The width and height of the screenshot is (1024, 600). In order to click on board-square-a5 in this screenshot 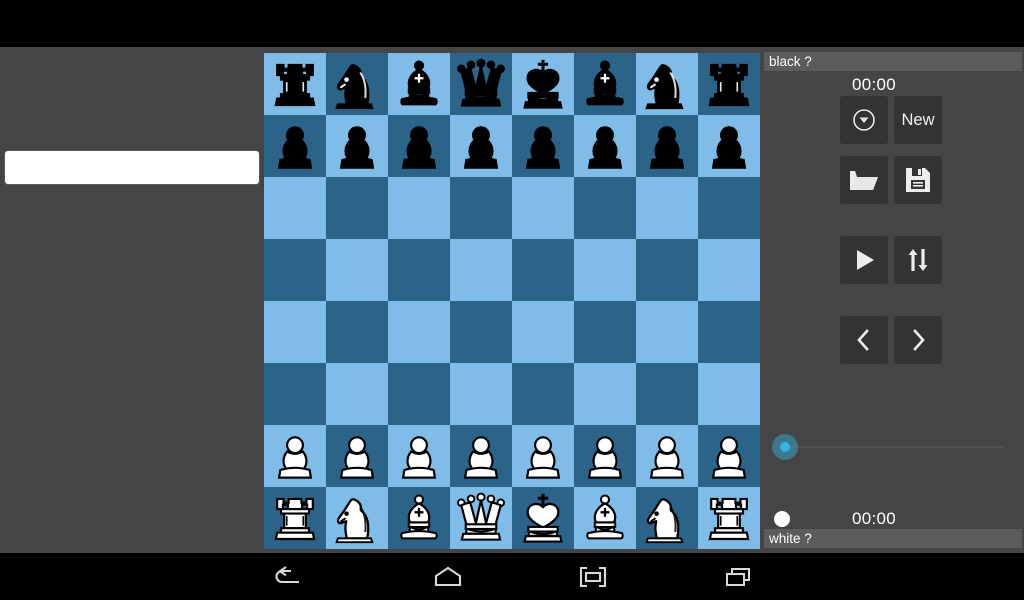, I will do `click(295, 270)`.